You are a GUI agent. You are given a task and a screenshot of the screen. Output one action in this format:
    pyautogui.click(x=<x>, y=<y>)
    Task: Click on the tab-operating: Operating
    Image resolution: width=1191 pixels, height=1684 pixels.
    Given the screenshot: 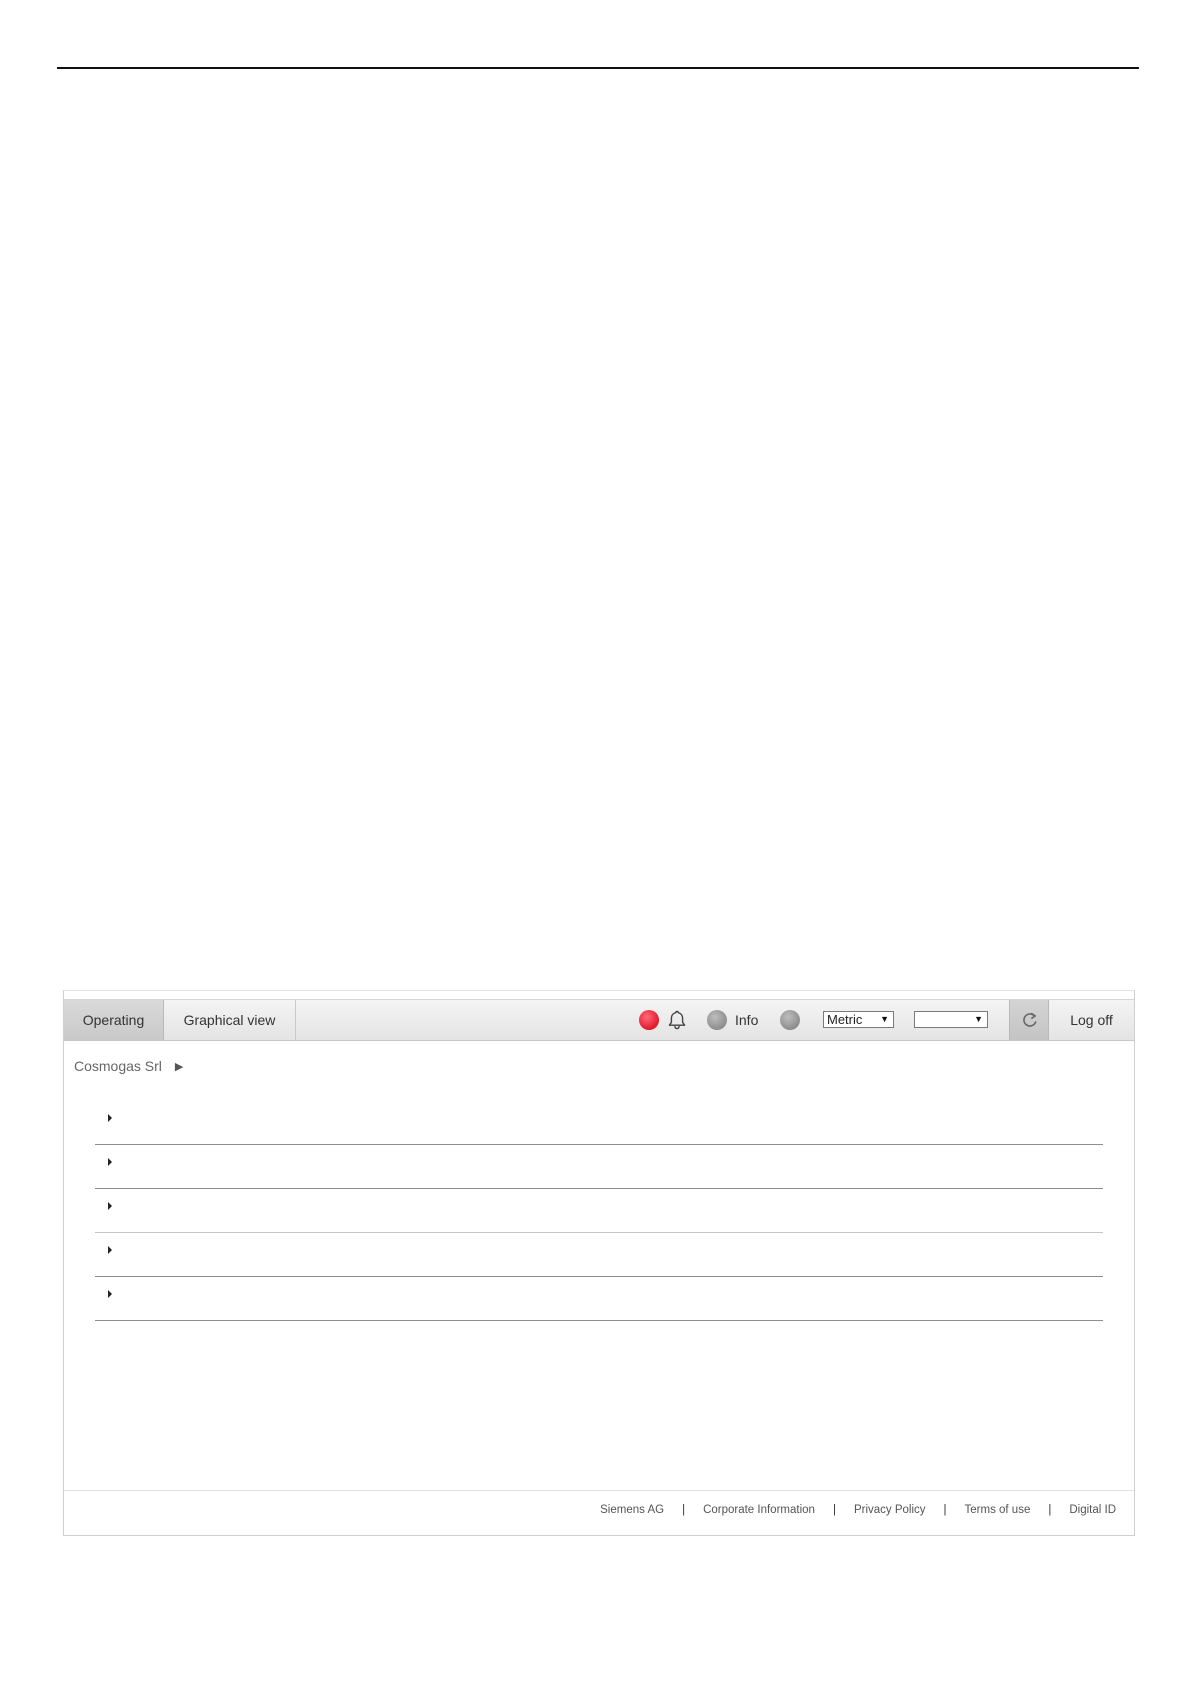 What is the action you would take?
    pyautogui.click(x=114, y=1020)
    